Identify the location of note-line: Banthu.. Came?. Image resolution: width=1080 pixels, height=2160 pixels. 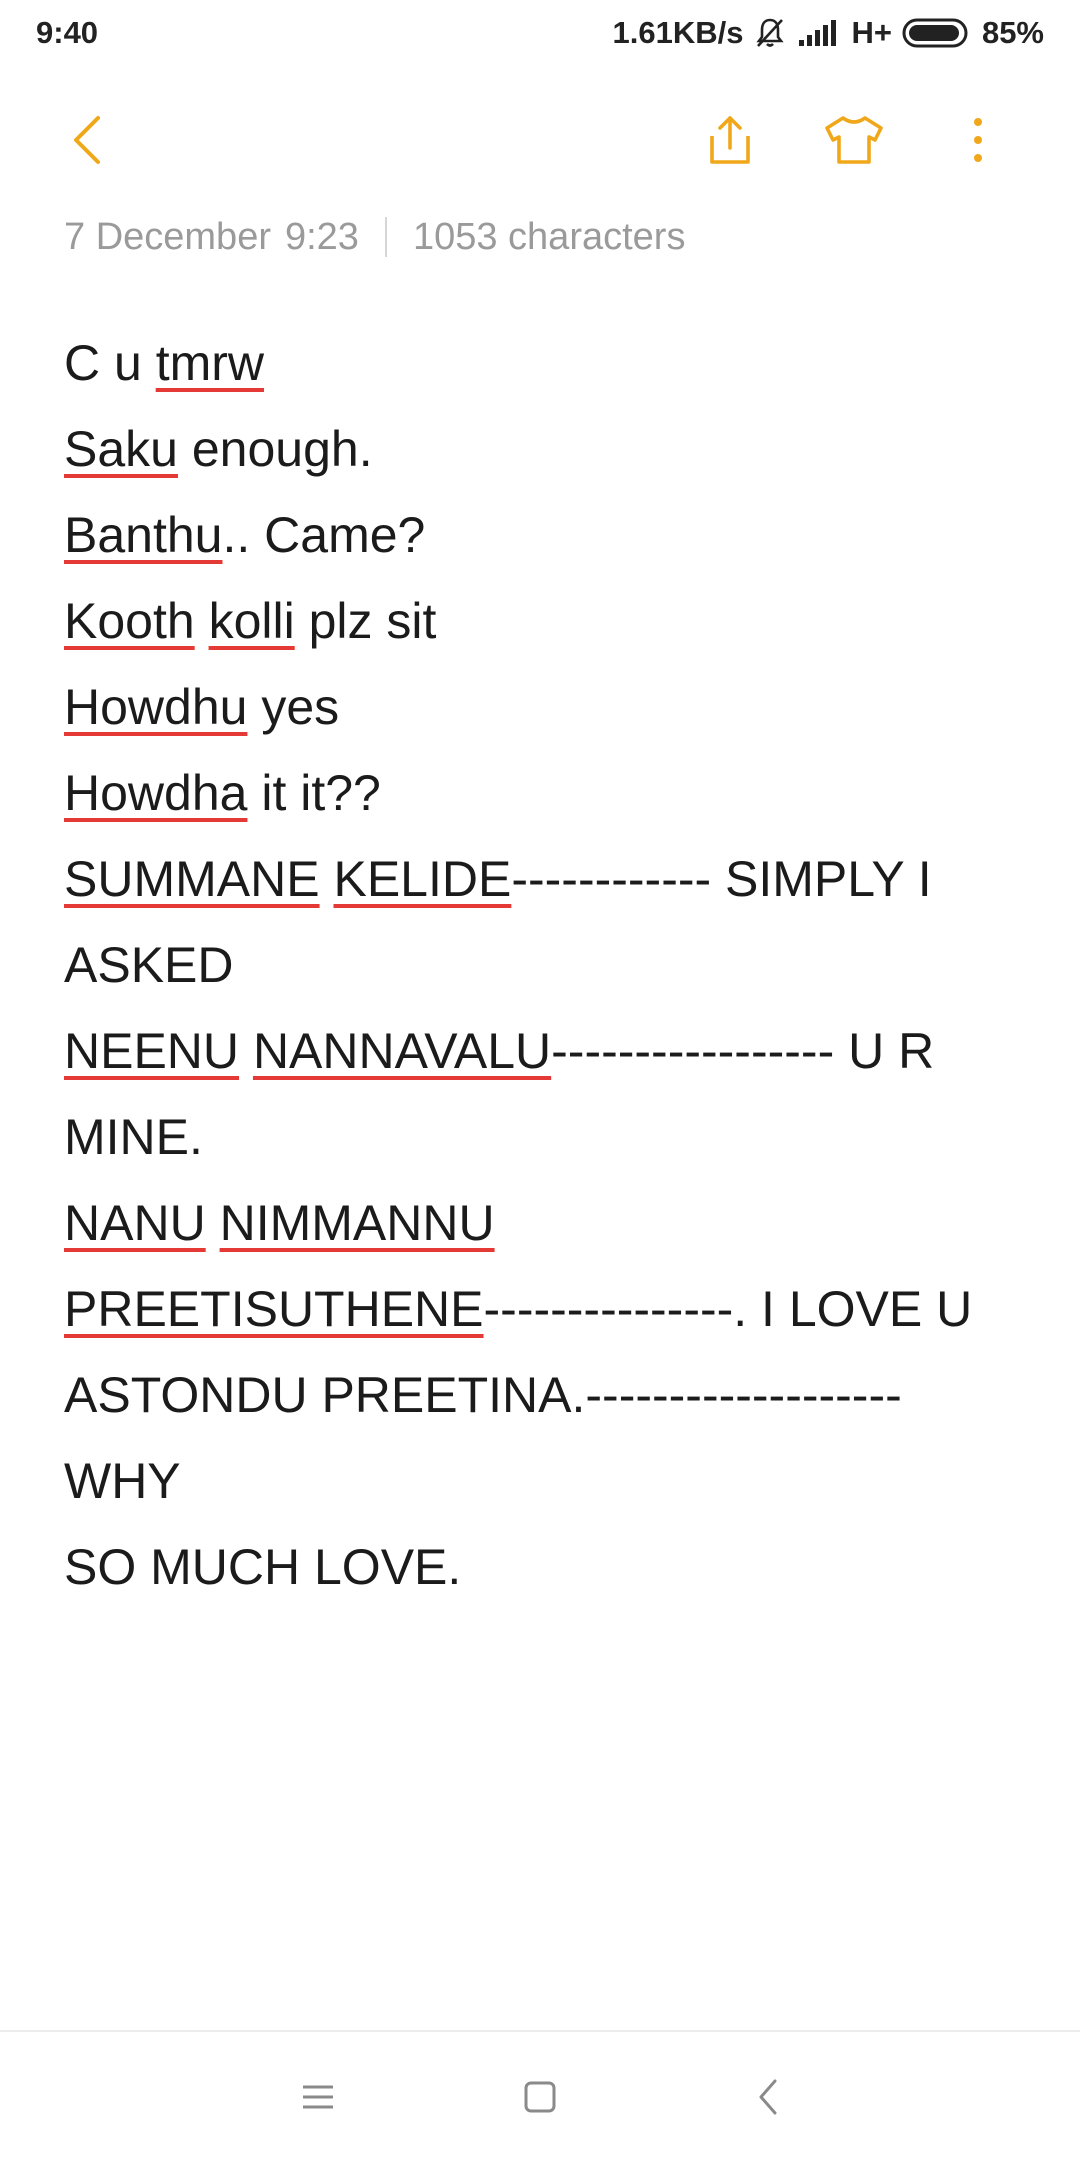
(245, 535).